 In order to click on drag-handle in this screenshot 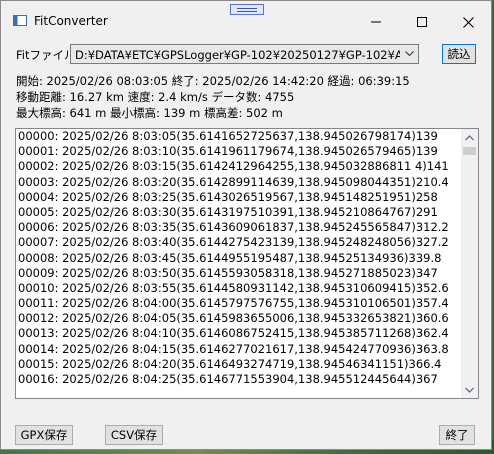, I will do `click(247, 9)`.